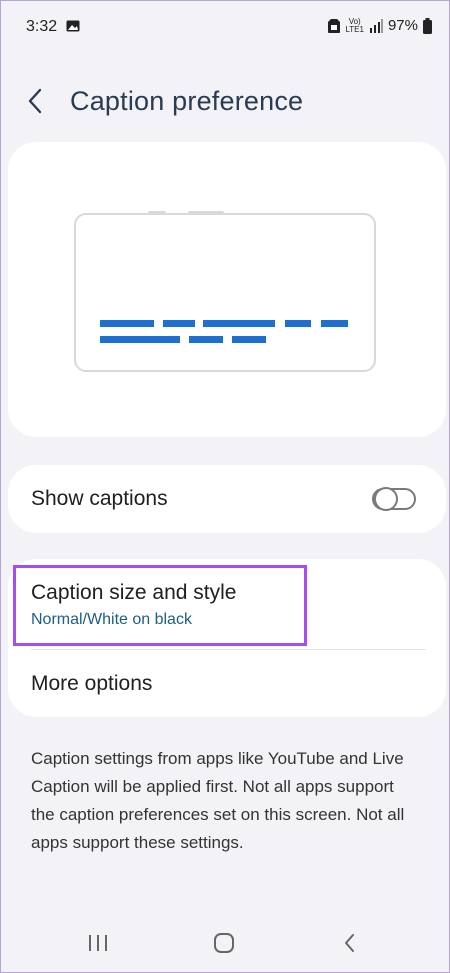  Describe the element at coordinates (187, 101) in the screenshot. I see `page-title: Caption preference` at that location.